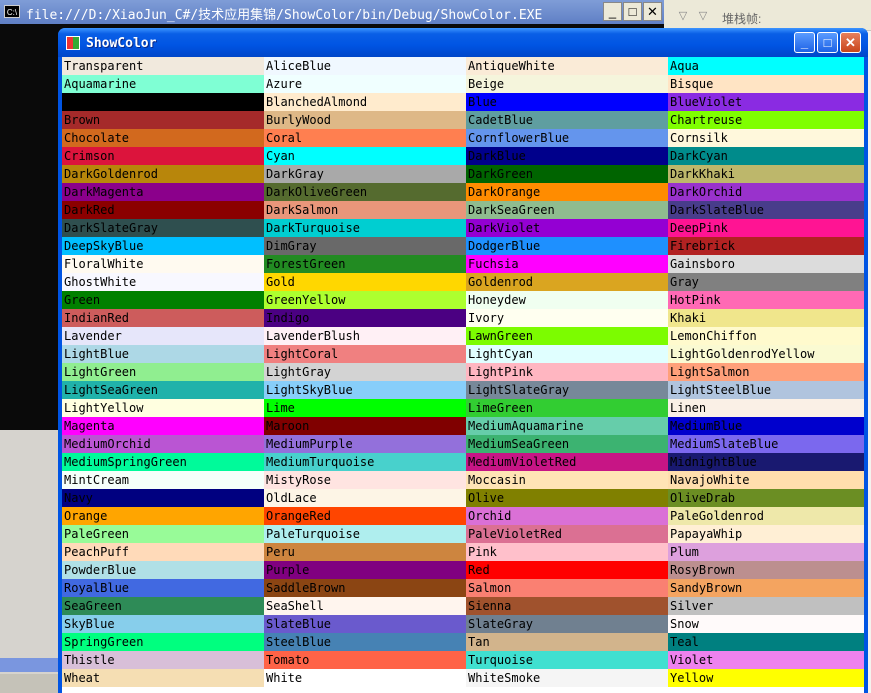 The height and width of the screenshot is (693, 871). Describe the element at coordinates (766, 138) in the screenshot. I see `color-cell: Cornsilk` at that location.